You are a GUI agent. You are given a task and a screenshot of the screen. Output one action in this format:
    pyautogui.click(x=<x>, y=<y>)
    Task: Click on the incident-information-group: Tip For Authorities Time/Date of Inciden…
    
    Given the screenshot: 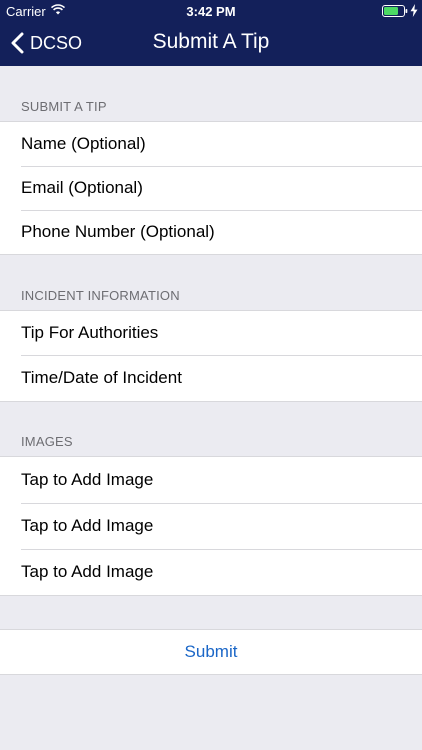 What is the action you would take?
    pyautogui.click(x=211, y=356)
    